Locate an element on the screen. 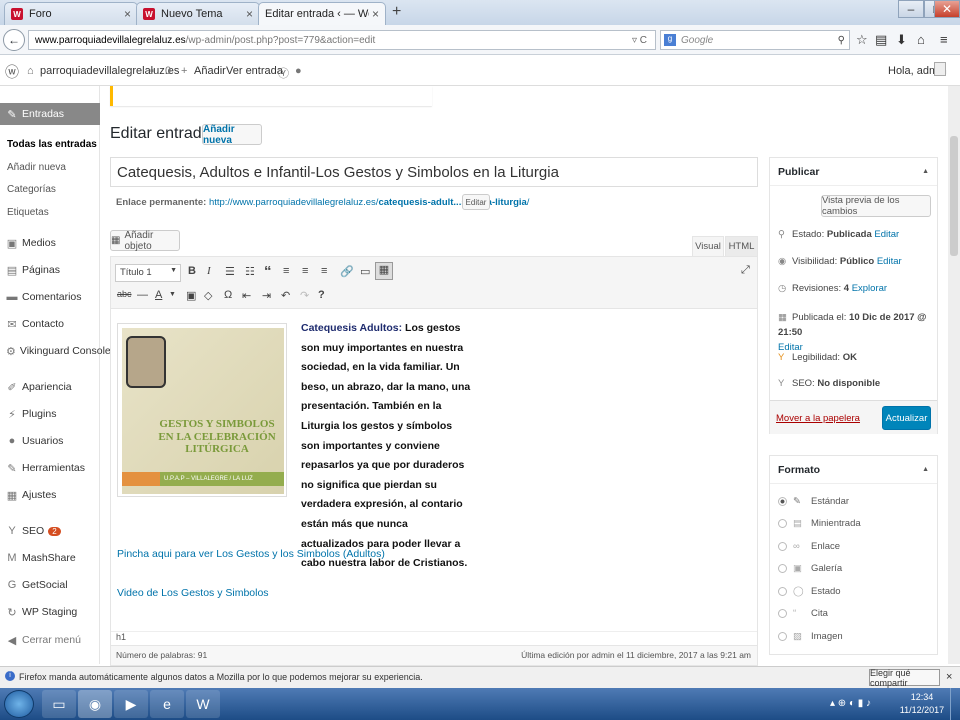  close-window-icon: ✕ is located at coordinates (947, 9).